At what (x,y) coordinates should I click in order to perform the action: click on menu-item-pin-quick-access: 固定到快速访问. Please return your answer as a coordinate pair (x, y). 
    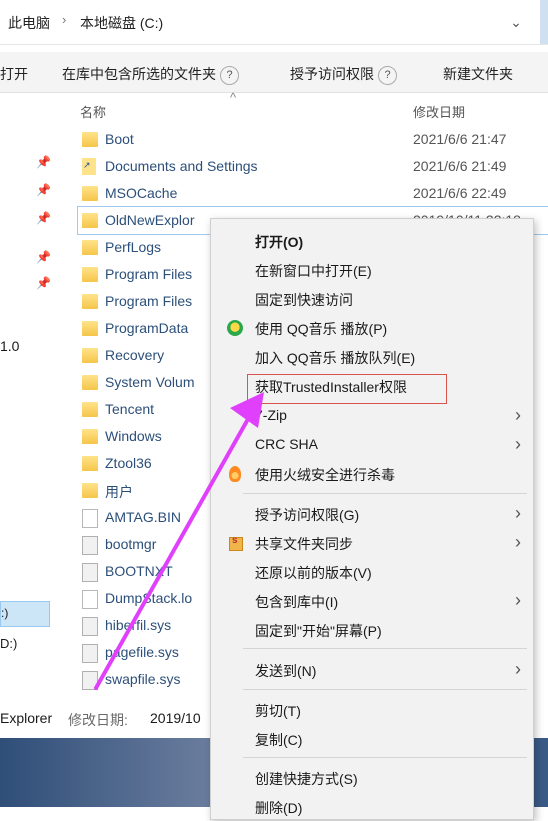
    Looking at the image, I should click on (372, 299).